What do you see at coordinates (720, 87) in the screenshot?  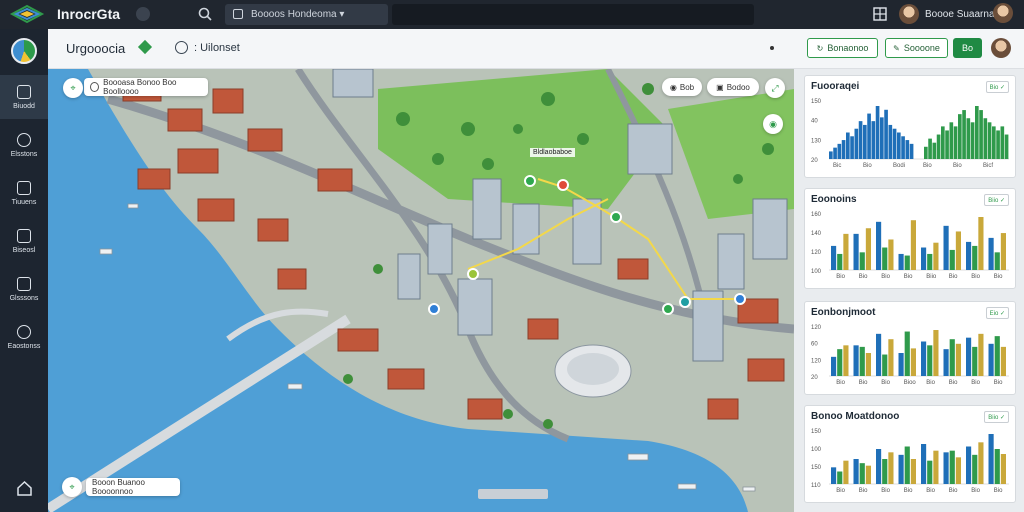 I see `layers-small-icon: ▣` at bounding box center [720, 87].